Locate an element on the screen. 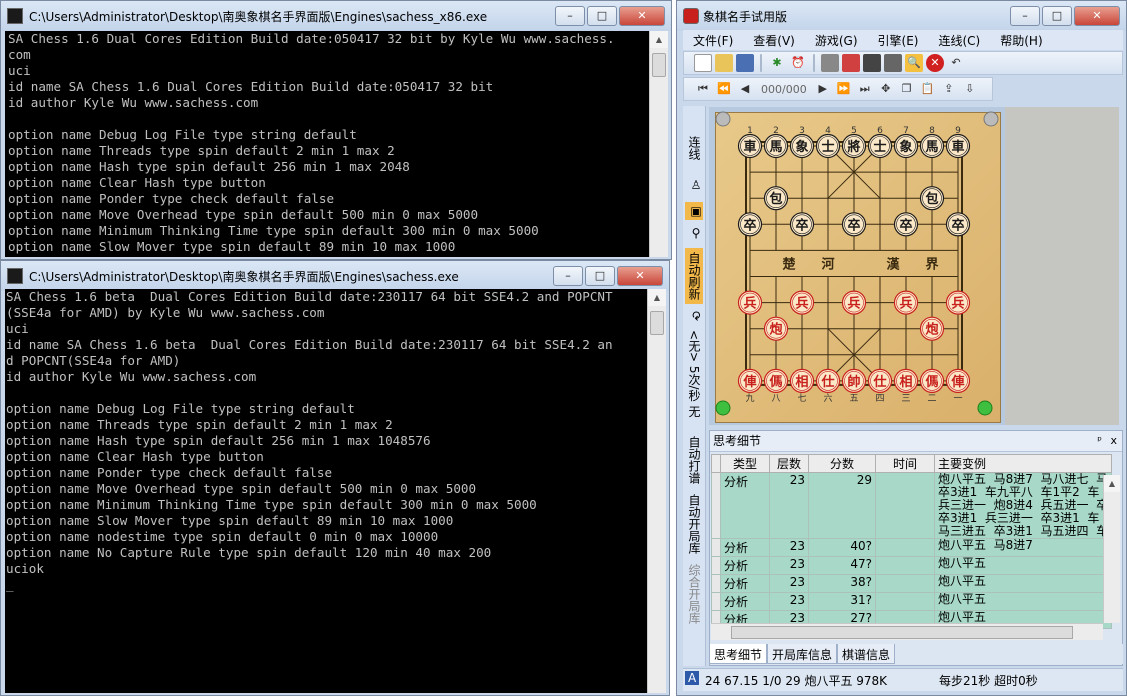 This screenshot has height=696, width=1127. flip-board-icon: ✥ is located at coordinates (886, 89).